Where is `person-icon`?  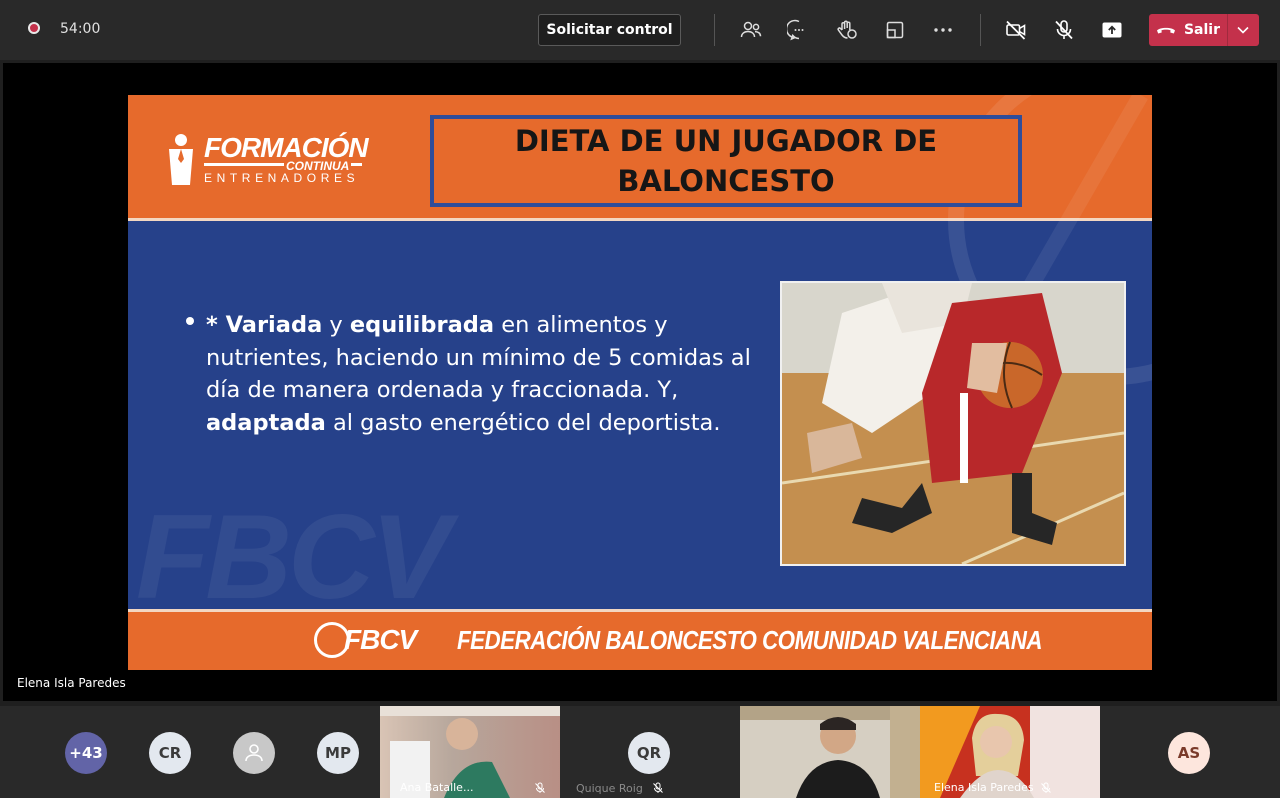
person-icon is located at coordinates (254, 753).